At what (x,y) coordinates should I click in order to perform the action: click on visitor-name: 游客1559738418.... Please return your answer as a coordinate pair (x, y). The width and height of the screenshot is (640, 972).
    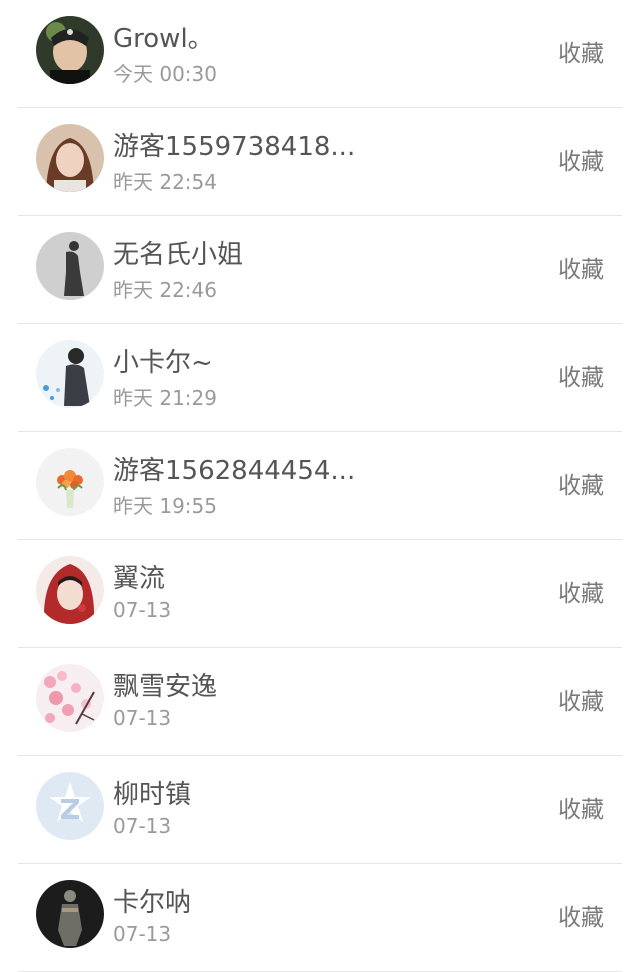
    Looking at the image, I should click on (233, 147).